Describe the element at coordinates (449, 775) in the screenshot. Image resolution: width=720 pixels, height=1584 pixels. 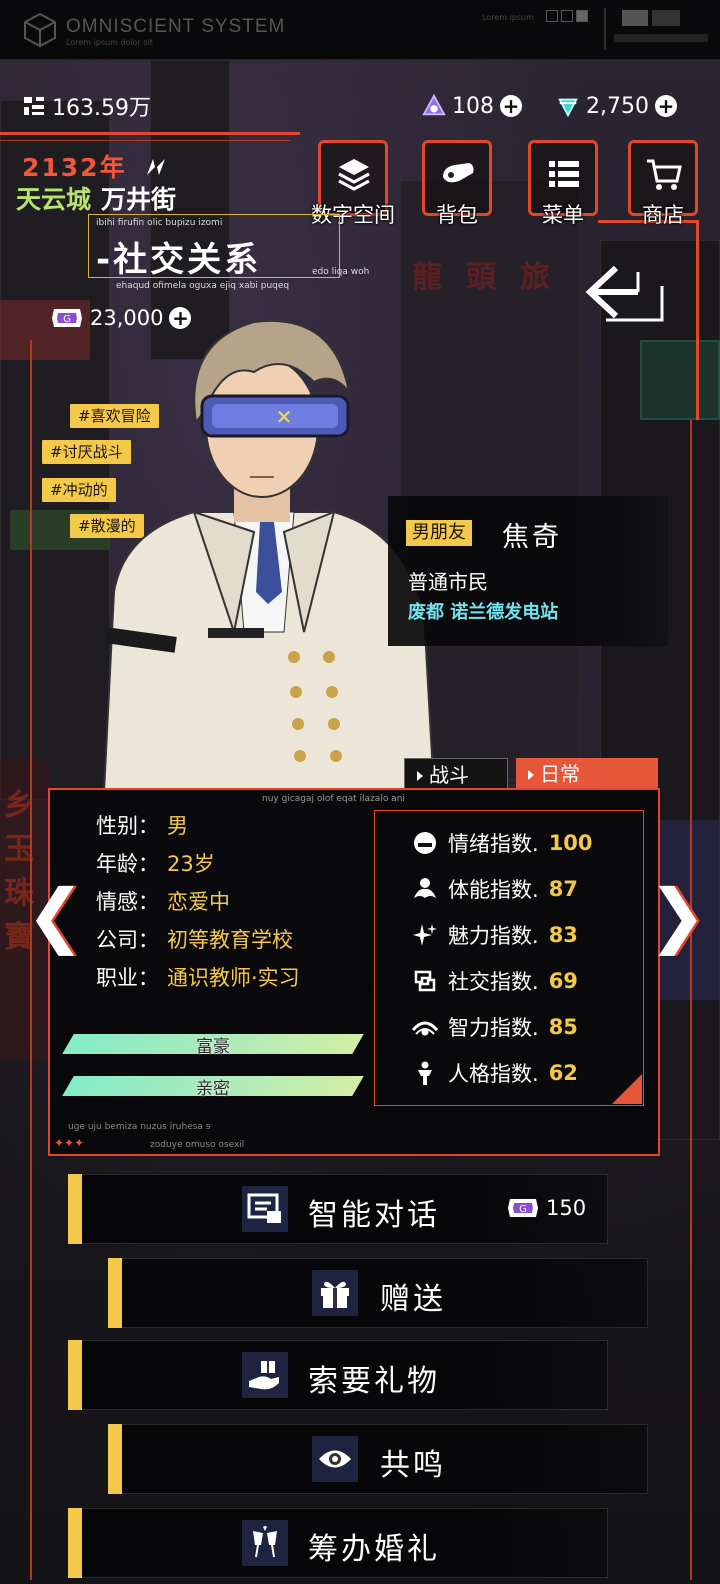
I see `tab-label: 战斗` at that location.